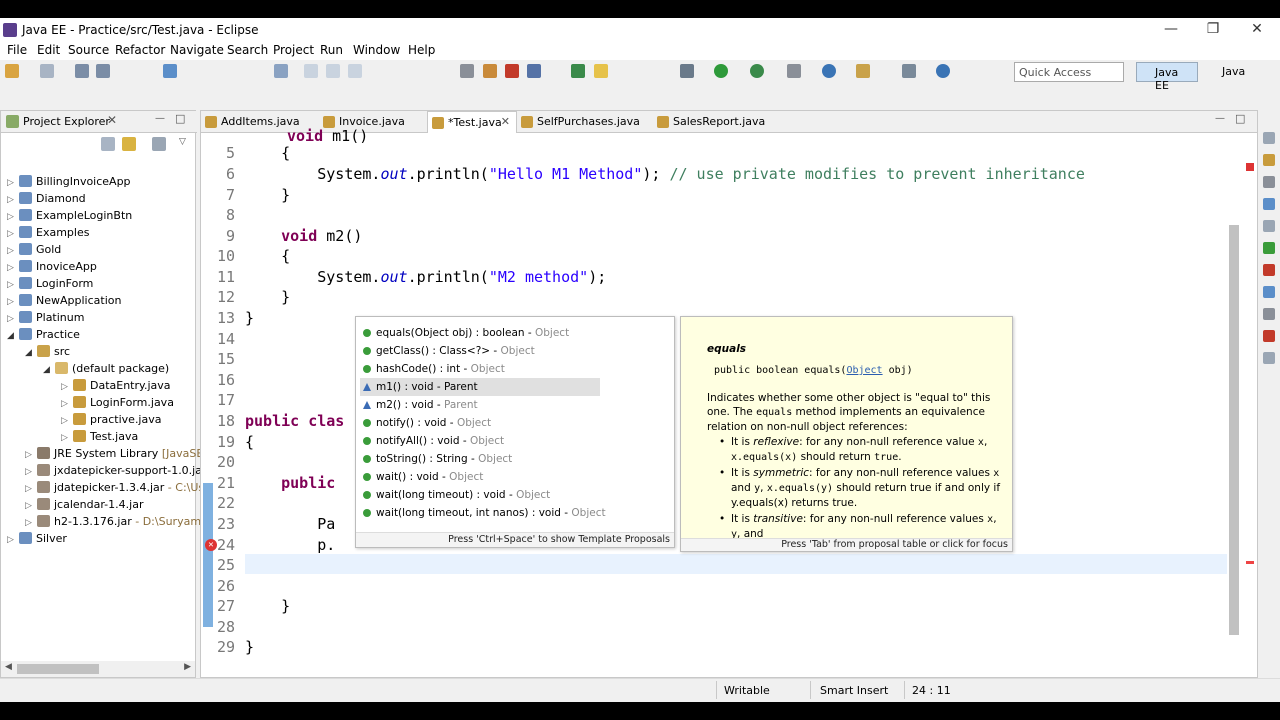 The width and height of the screenshot is (1280, 720). I want to click on menu-help: Help, so click(421, 49).